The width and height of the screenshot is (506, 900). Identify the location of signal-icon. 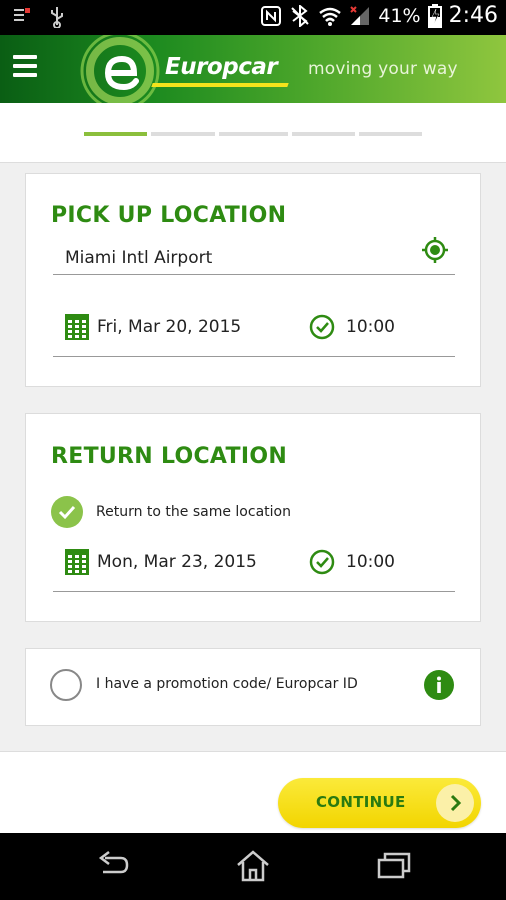
(360, 15).